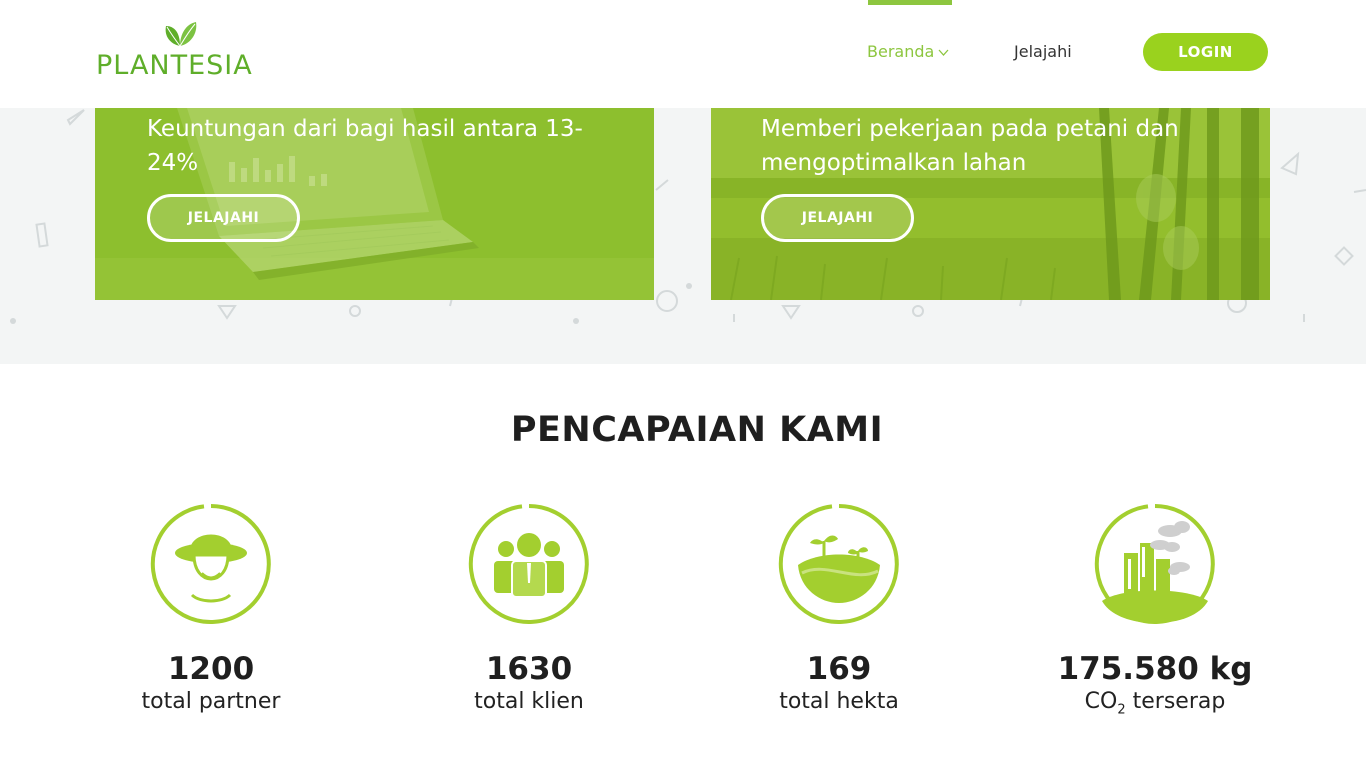 The height and width of the screenshot is (768, 1366). Describe the element at coordinates (1121, 710) in the screenshot. I see `co2-subscript: 2` at that location.